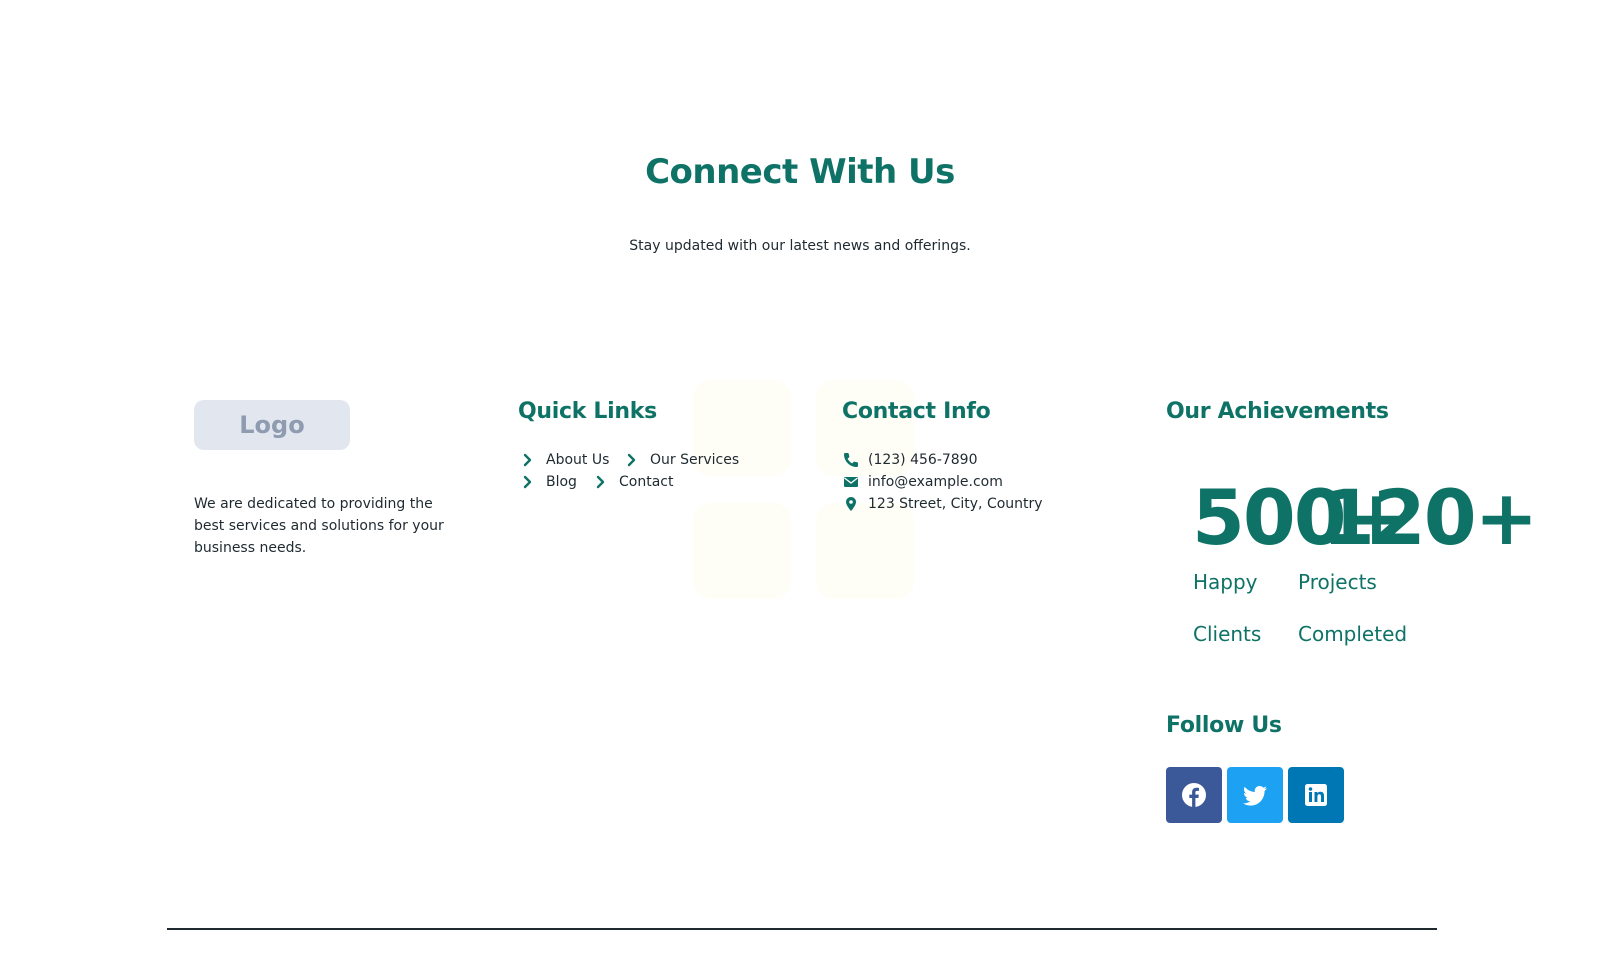 This screenshot has height=978, width=1600. What do you see at coordinates (646, 482) in the screenshot?
I see `link-label: Contact` at bounding box center [646, 482].